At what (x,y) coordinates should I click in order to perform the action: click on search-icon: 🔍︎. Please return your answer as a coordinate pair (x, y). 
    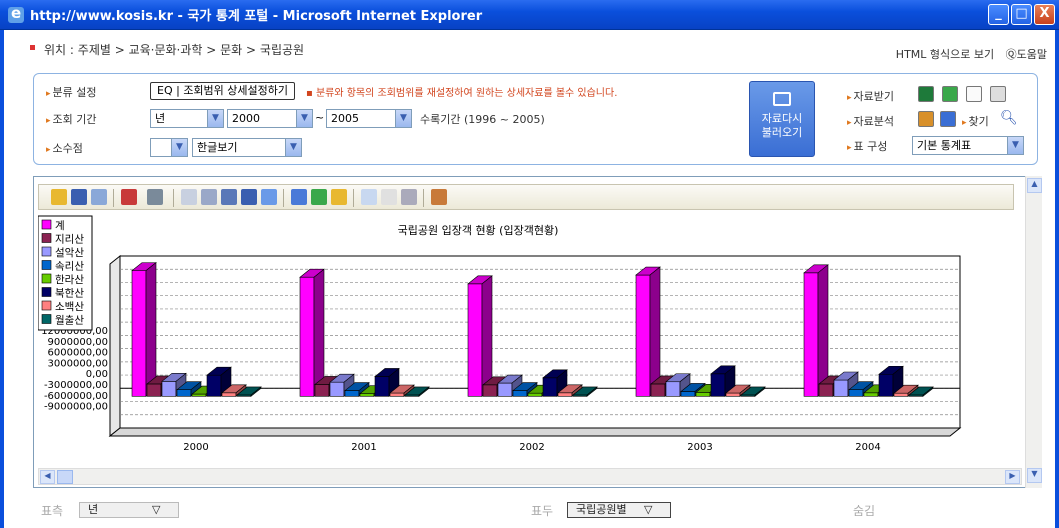
    Looking at the image, I should click on (1009, 118).